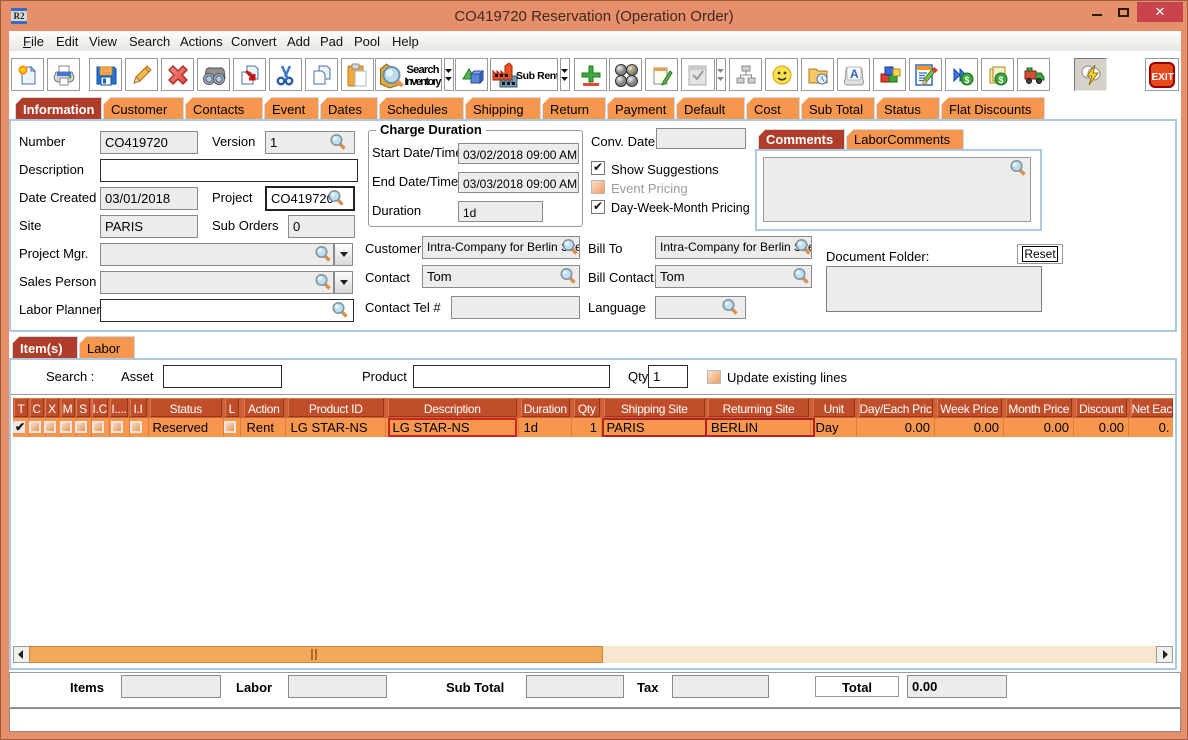  I want to click on svg-text: EXIT, so click(1163, 77).